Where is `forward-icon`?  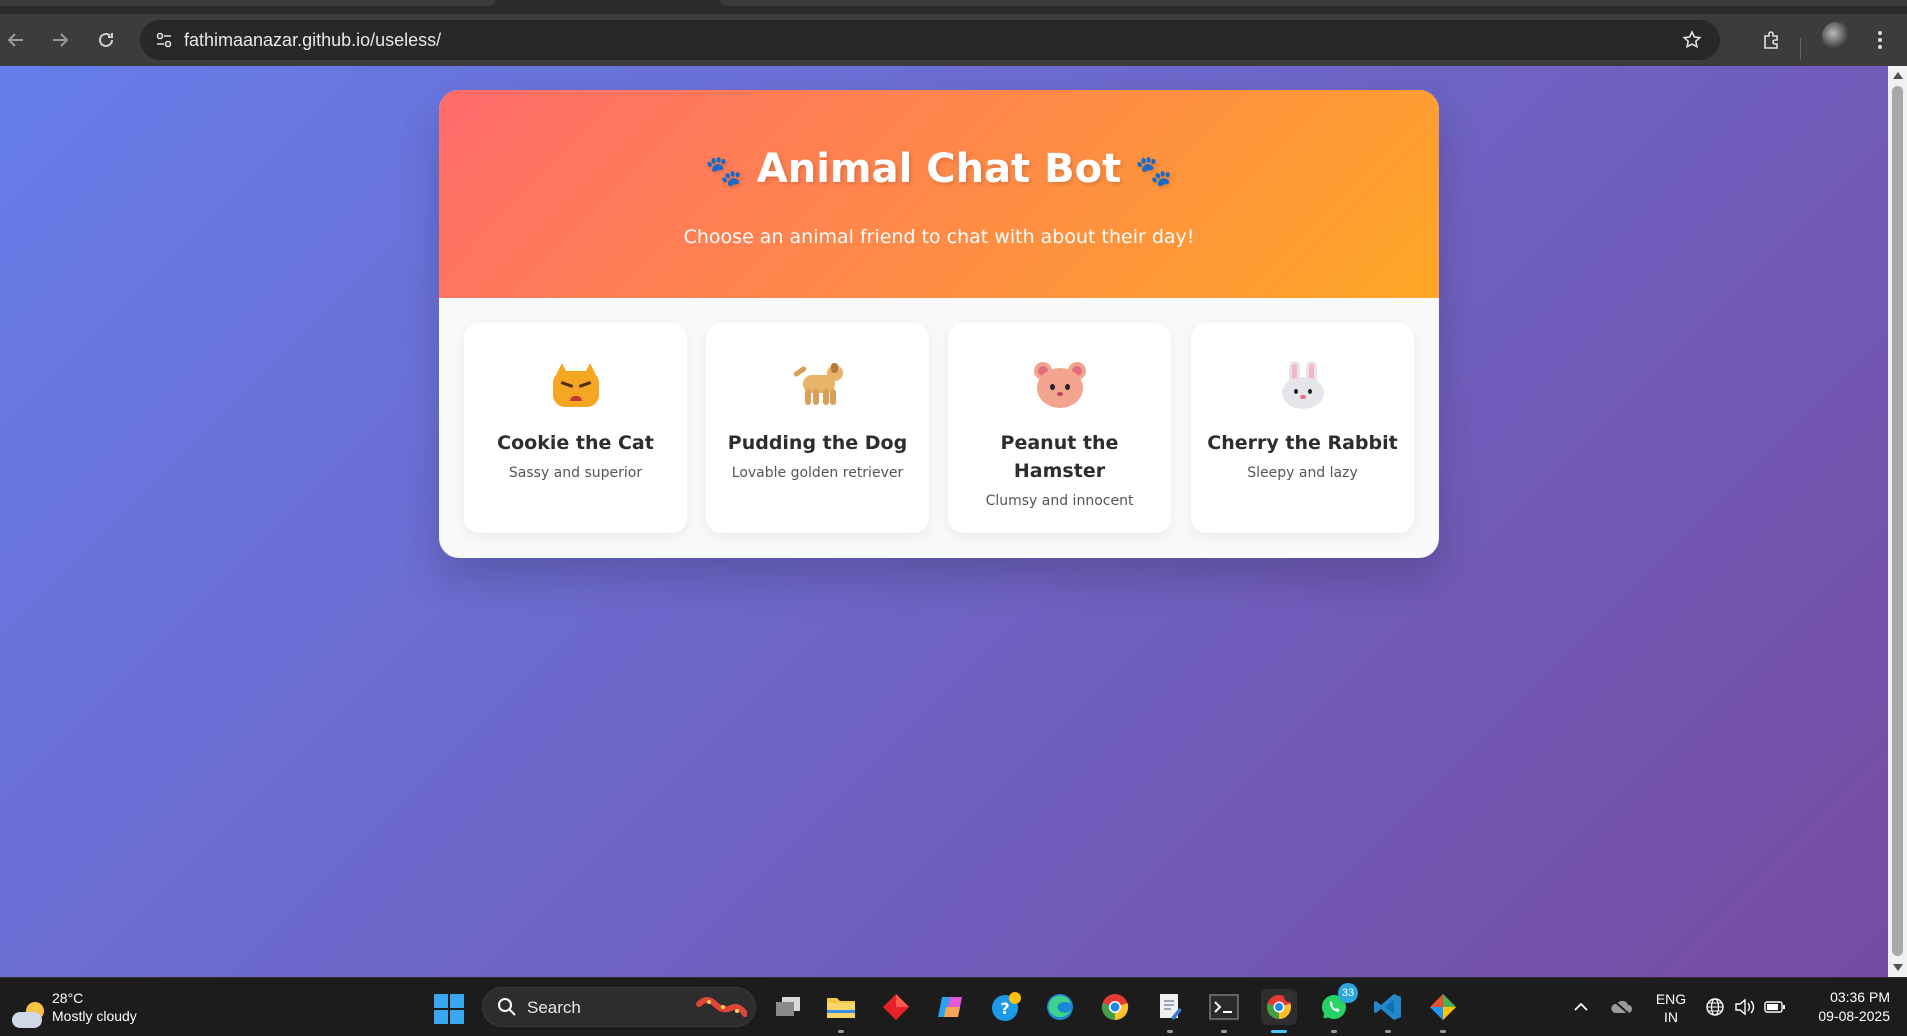 forward-icon is located at coordinates (60, 40).